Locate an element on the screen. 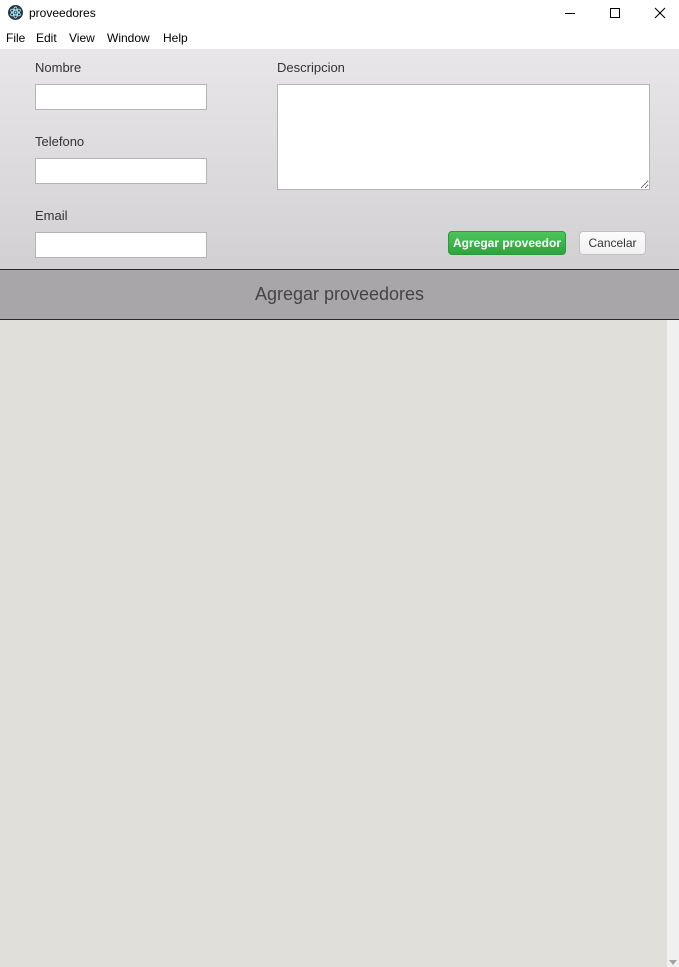  vertical-scrollbar is located at coordinates (673, 643).